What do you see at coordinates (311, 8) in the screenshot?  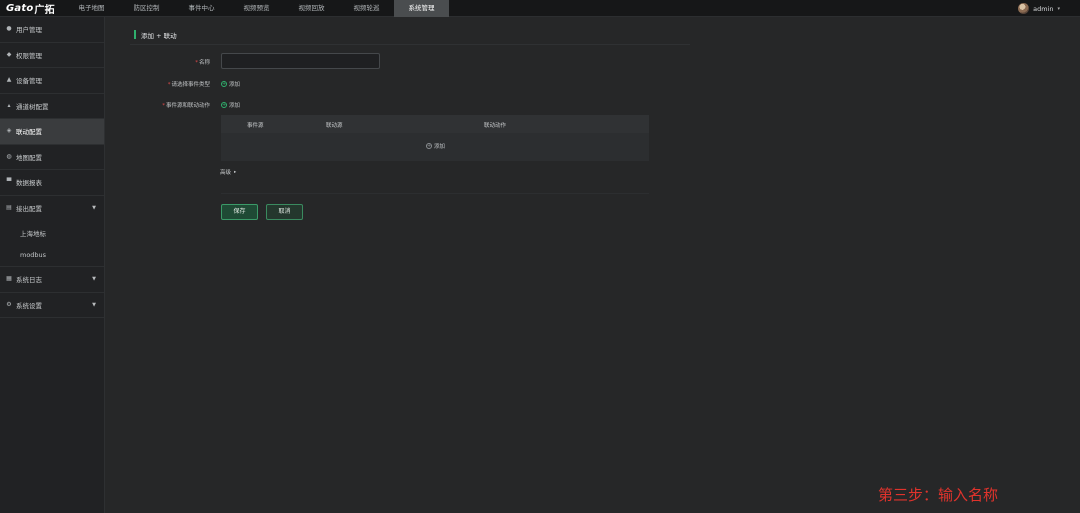 I see `tab-video-playback: 视频回放` at bounding box center [311, 8].